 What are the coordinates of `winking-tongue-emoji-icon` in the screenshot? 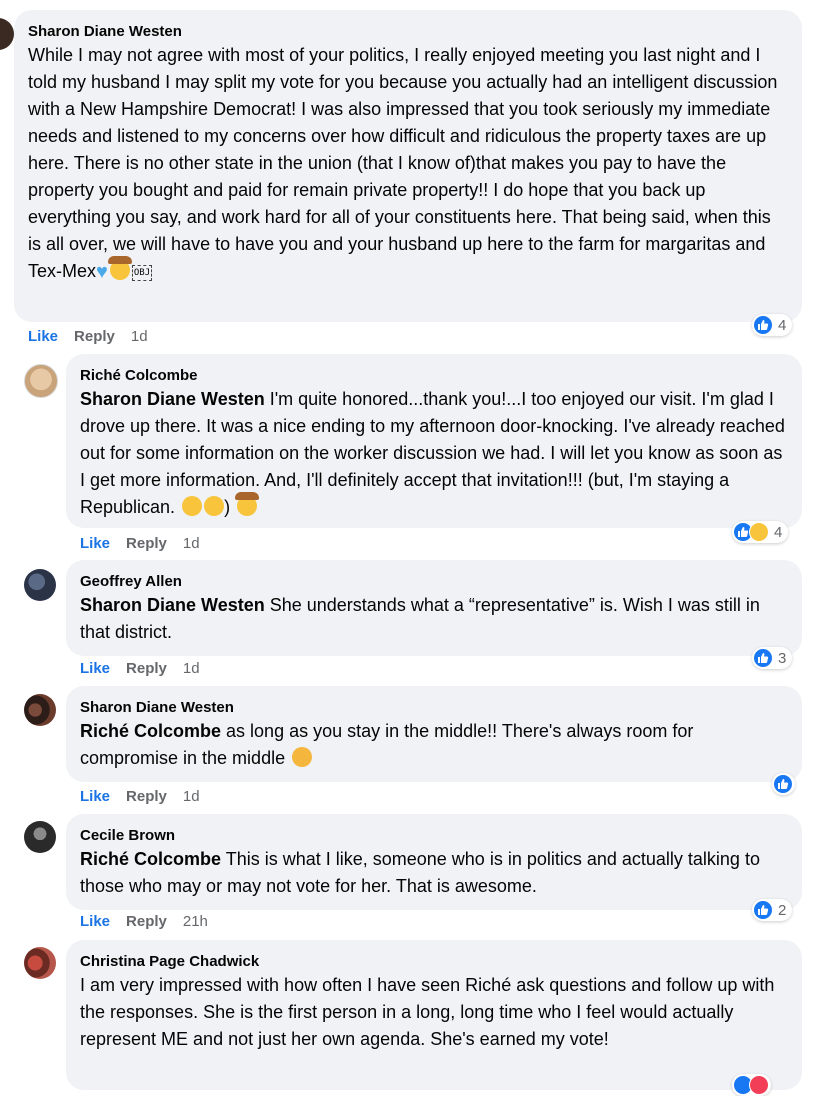 It's located at (192, 506).